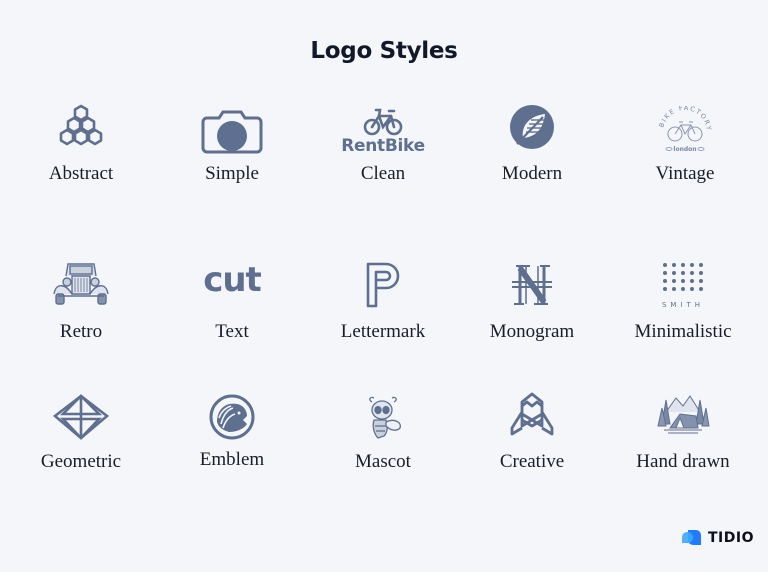 The height and width of the screenshot is (572, 768). I want to click on logo-style-label: Emblem, so click(232, 459).